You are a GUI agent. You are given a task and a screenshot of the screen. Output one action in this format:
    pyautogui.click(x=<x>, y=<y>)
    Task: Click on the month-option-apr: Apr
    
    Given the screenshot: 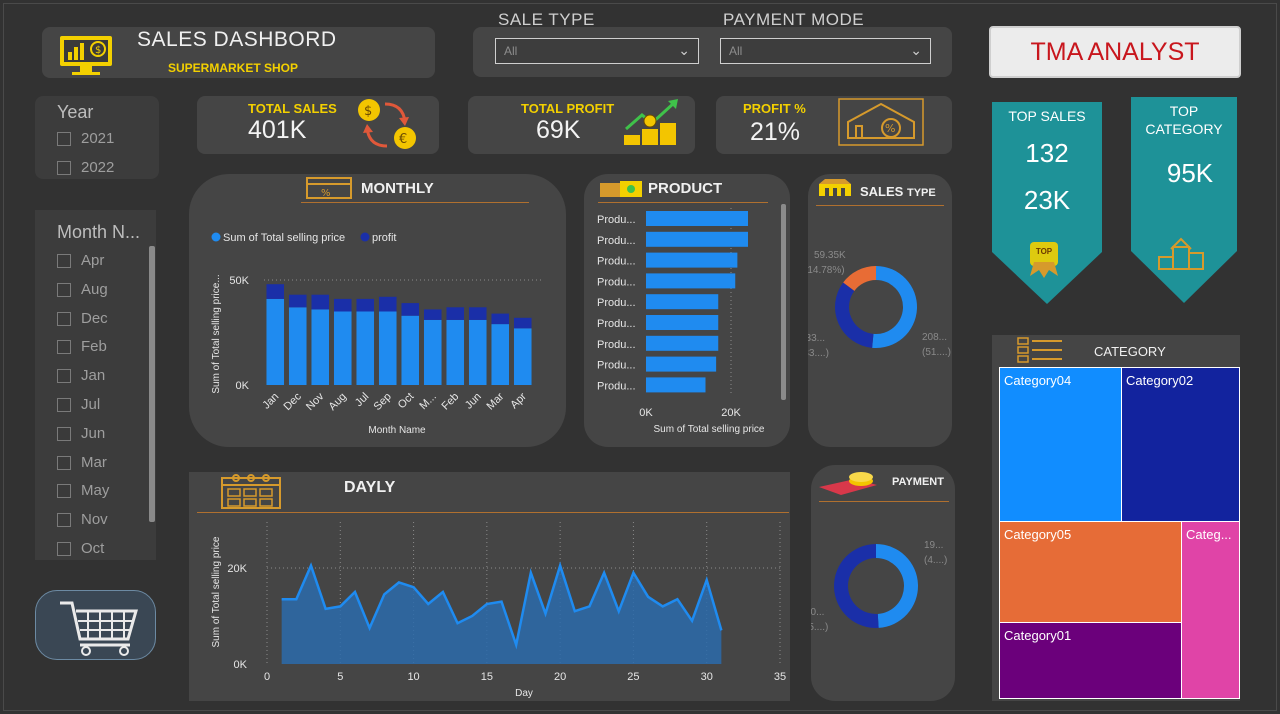 What is the action you would take?
    pyautogui.click(x=106, y=261)
    